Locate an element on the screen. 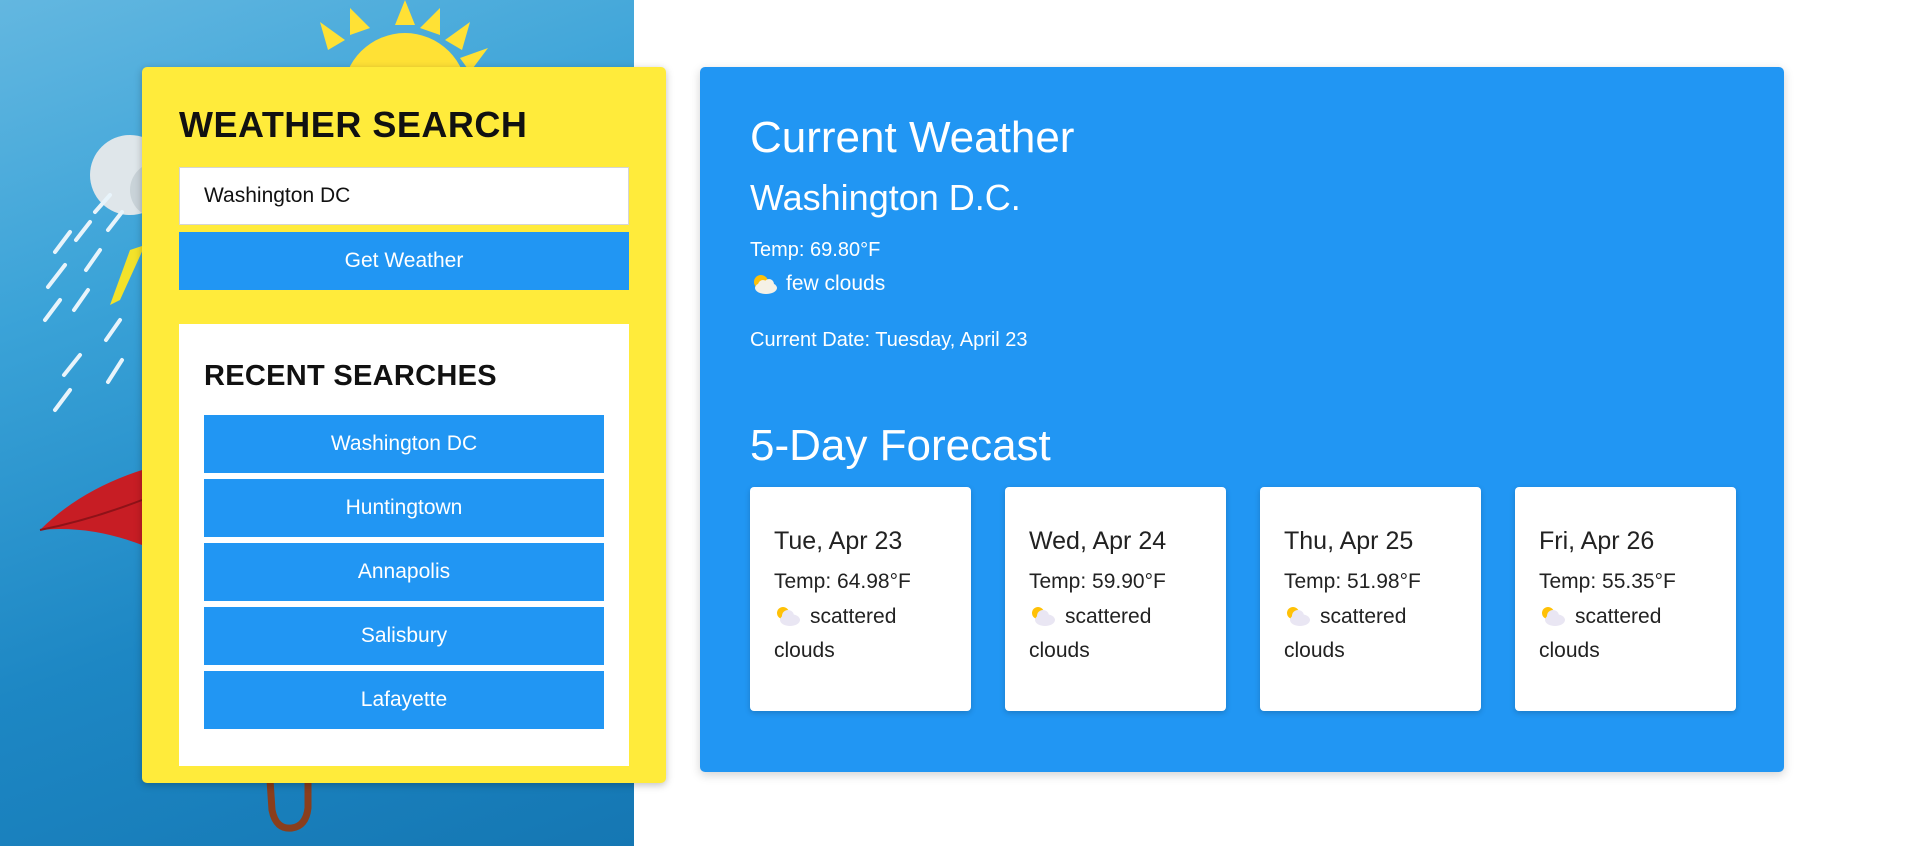 This screenshot has width=1920, height=846. recent-search-button: Huntingtown is located at coordinates (404, 508).